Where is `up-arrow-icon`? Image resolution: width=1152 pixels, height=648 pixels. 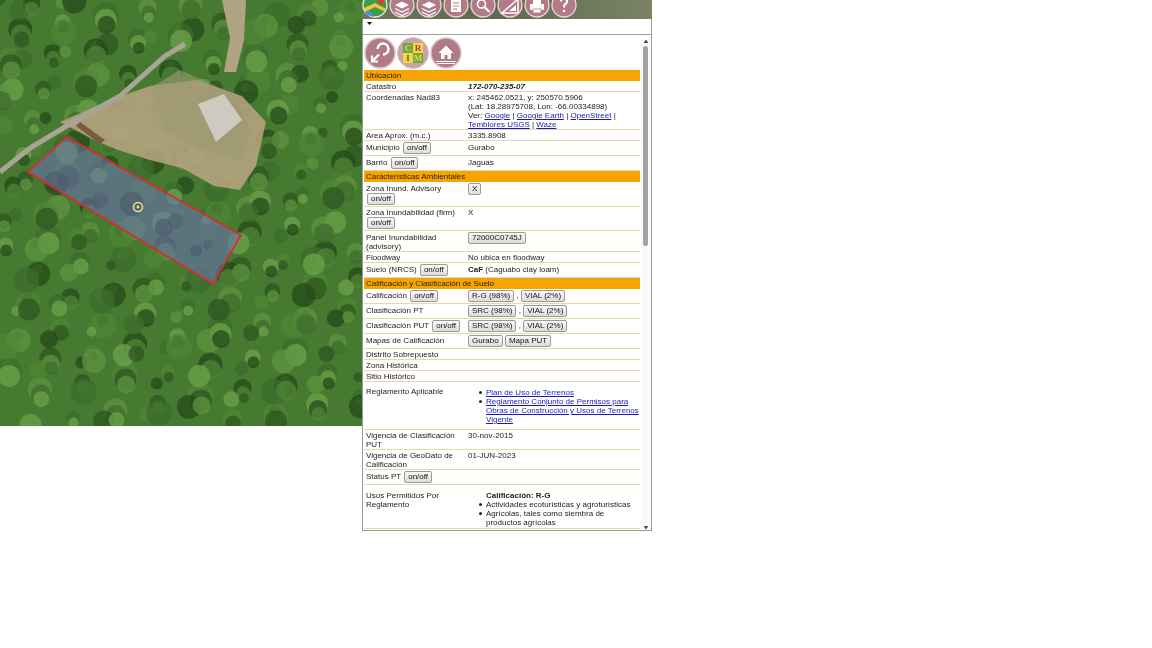
up-arrow-icon is located at coordinates (646, 41).